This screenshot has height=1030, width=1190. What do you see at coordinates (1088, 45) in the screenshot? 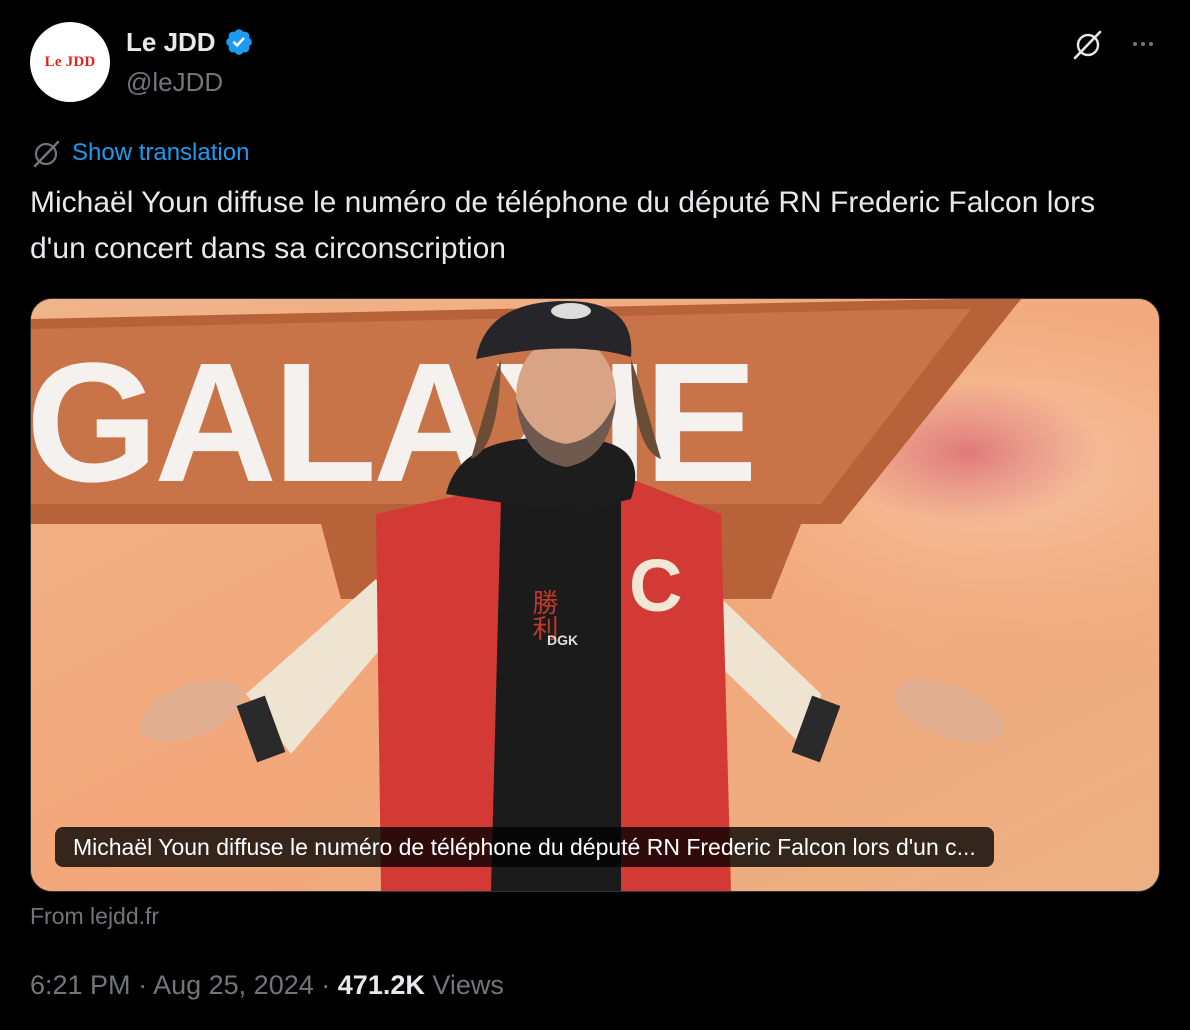
I see `grok-icon` at bounding box center [1088, 45].